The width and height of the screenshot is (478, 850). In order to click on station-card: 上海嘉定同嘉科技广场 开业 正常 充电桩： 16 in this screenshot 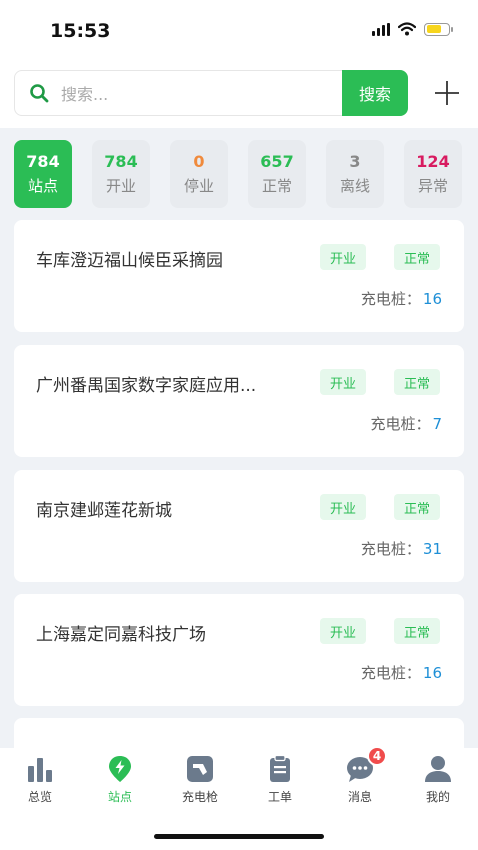, I will do `click(239, 650)`.